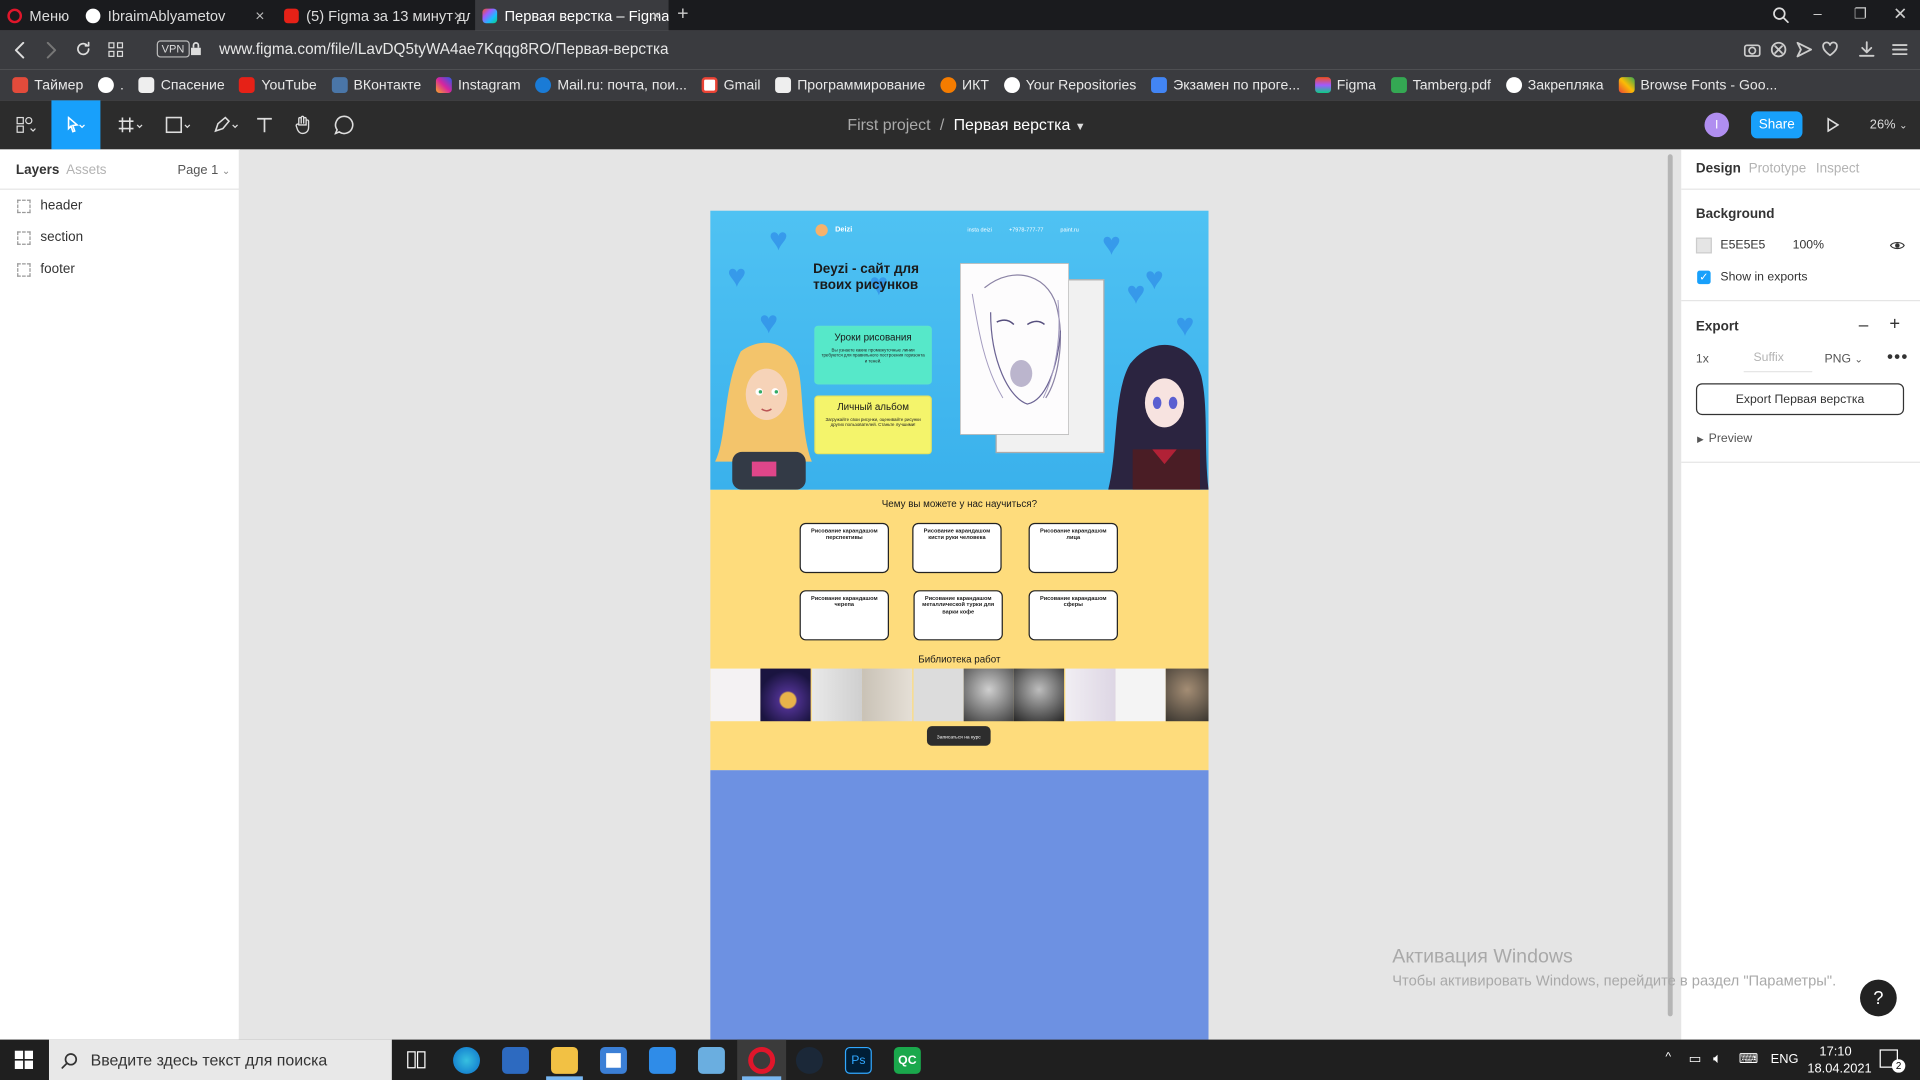  Describe the element at coordinates (1073, 615) in the screenshot. I see `course-card: Рисование карандашом сферы` at that location.